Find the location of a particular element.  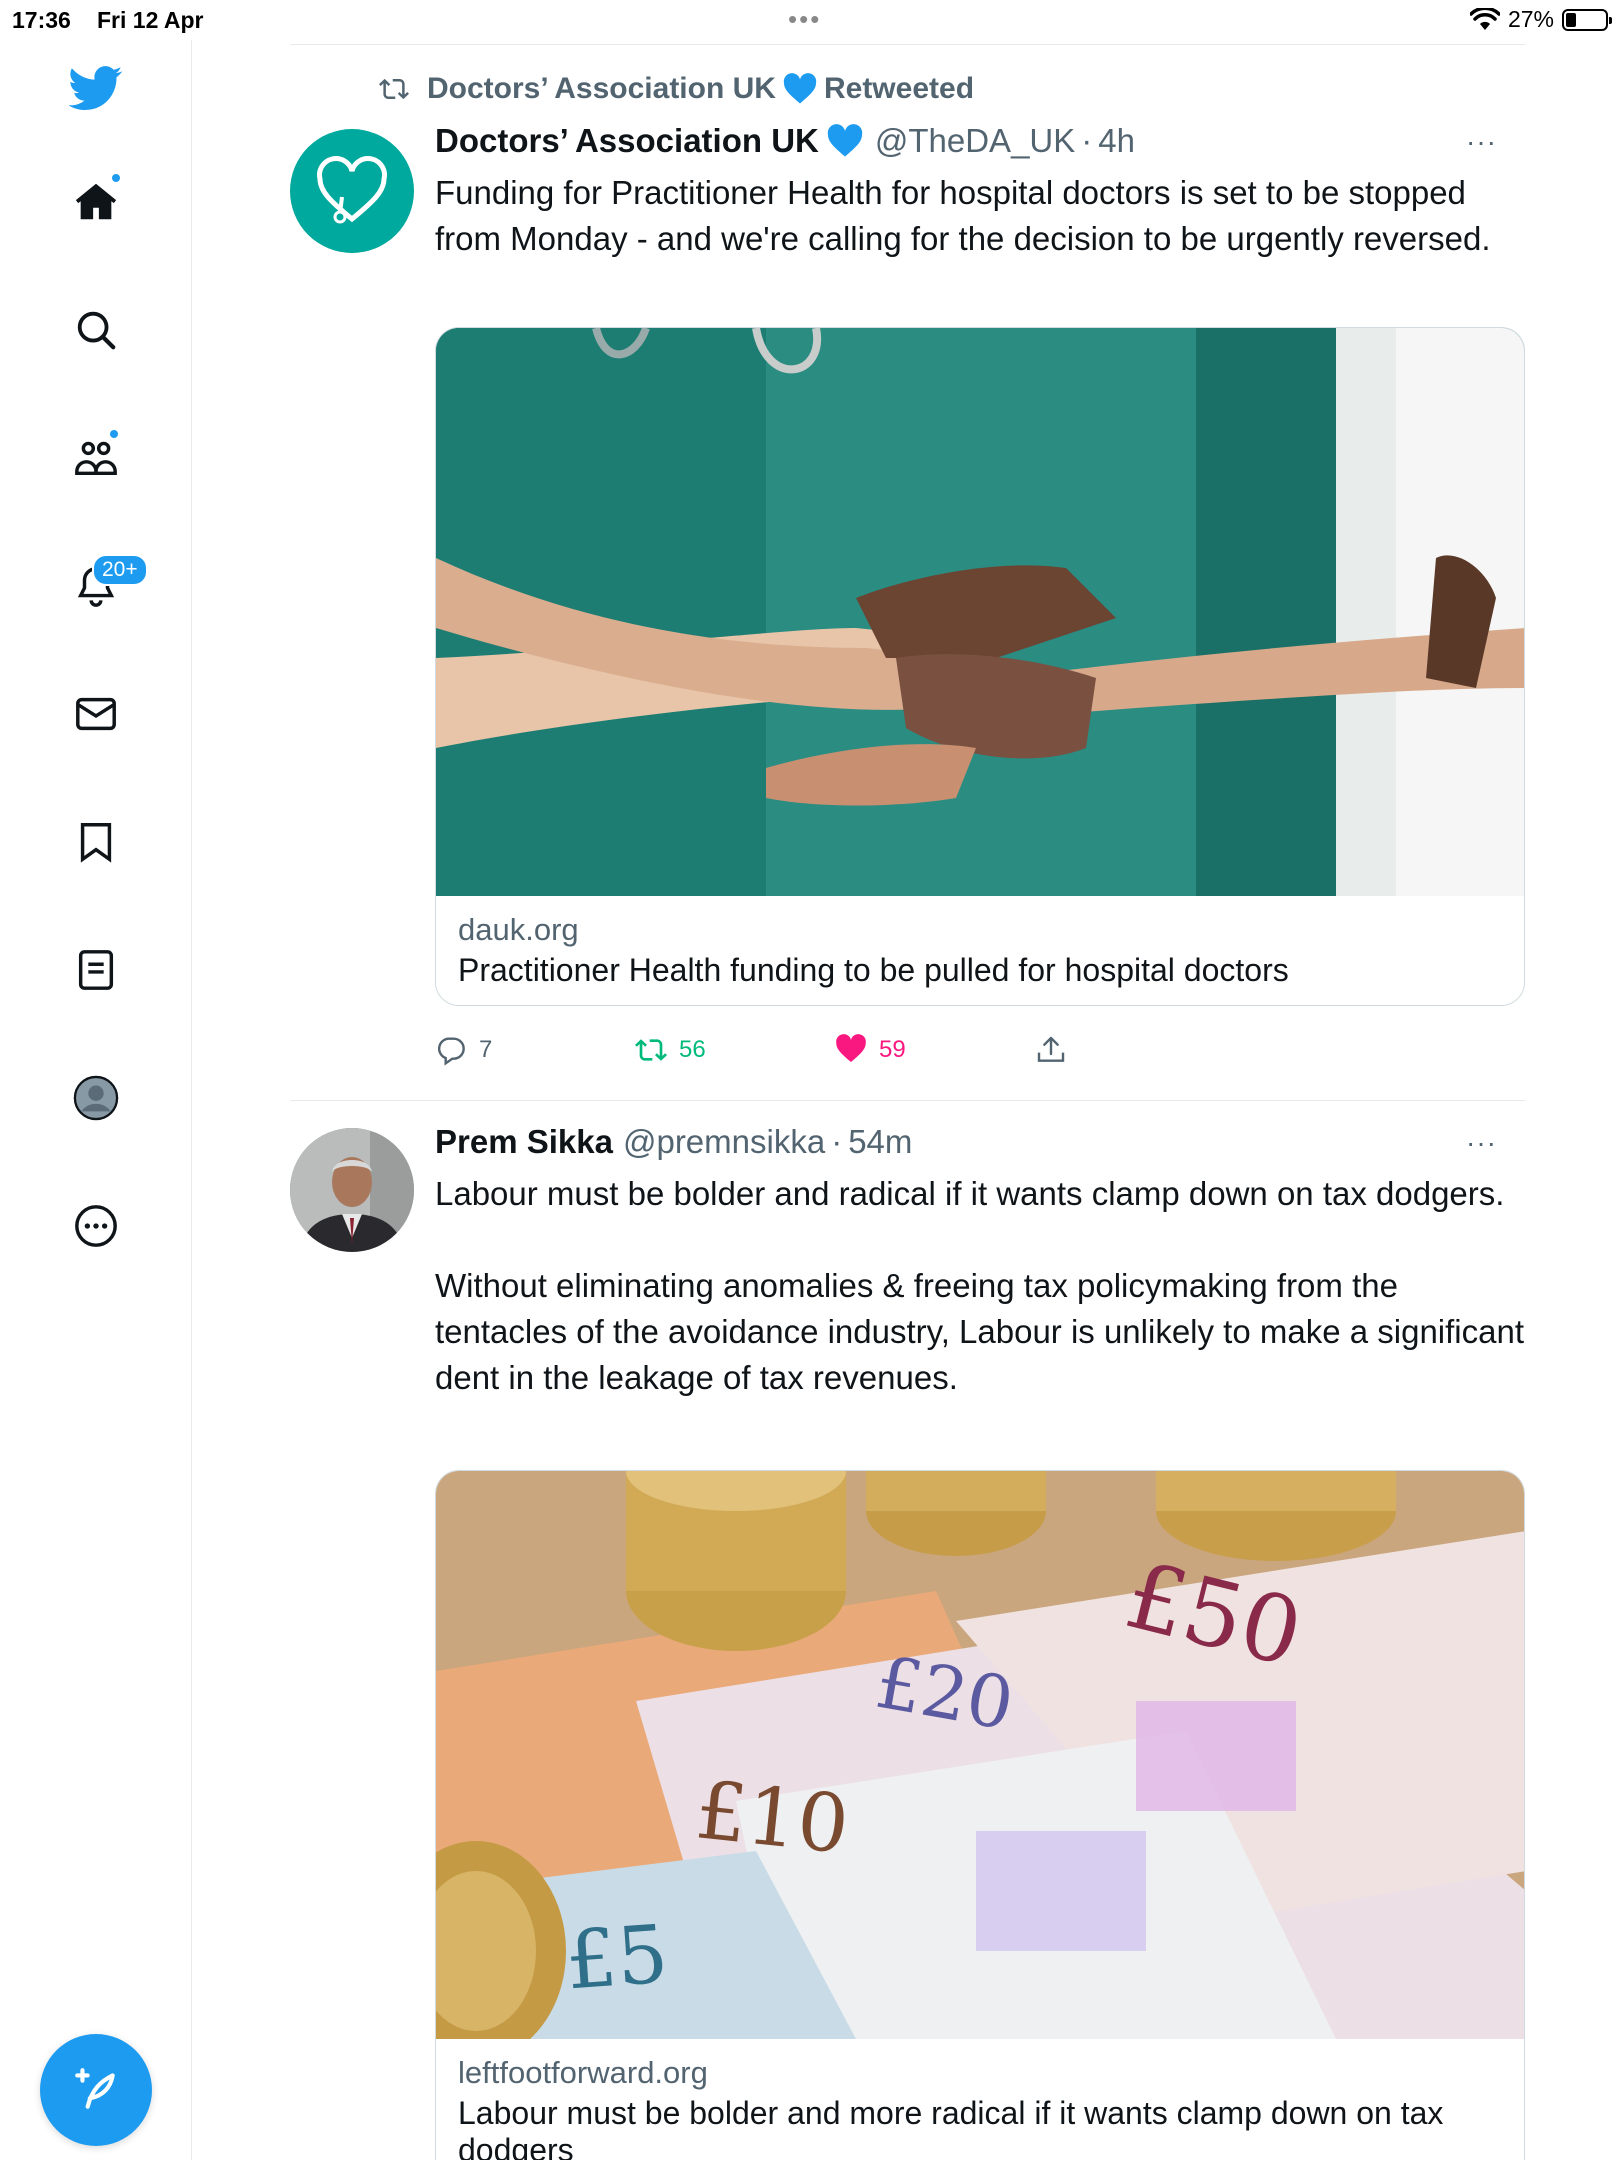

sidebar: 20+ is located at coordinates (96, 1100).